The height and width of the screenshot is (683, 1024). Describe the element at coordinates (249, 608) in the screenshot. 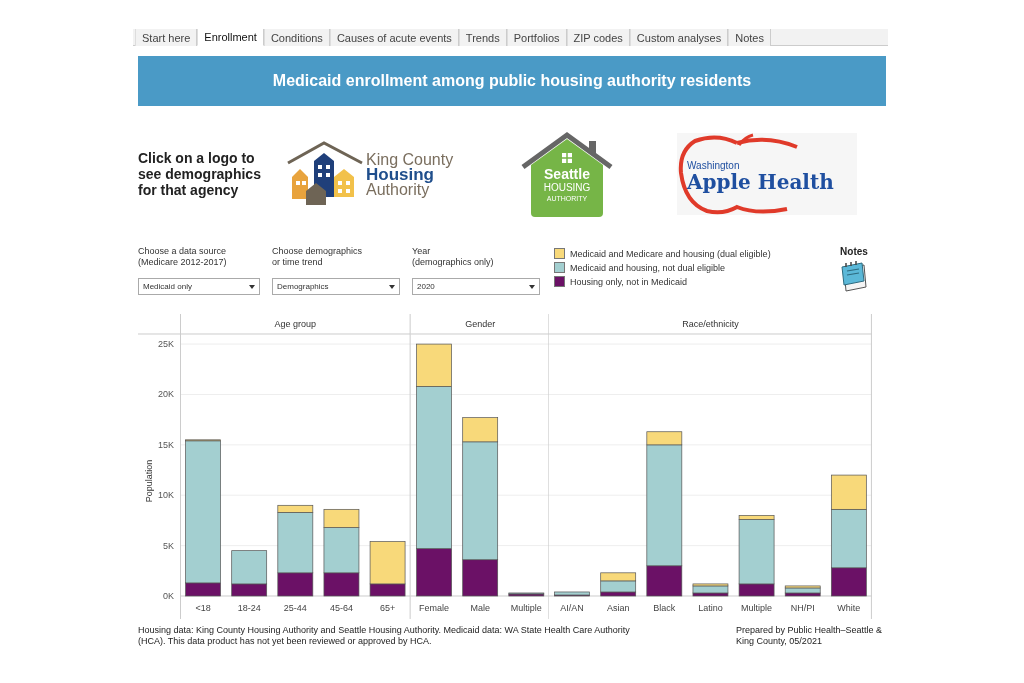

I see `category-label: 18-24` at that location.